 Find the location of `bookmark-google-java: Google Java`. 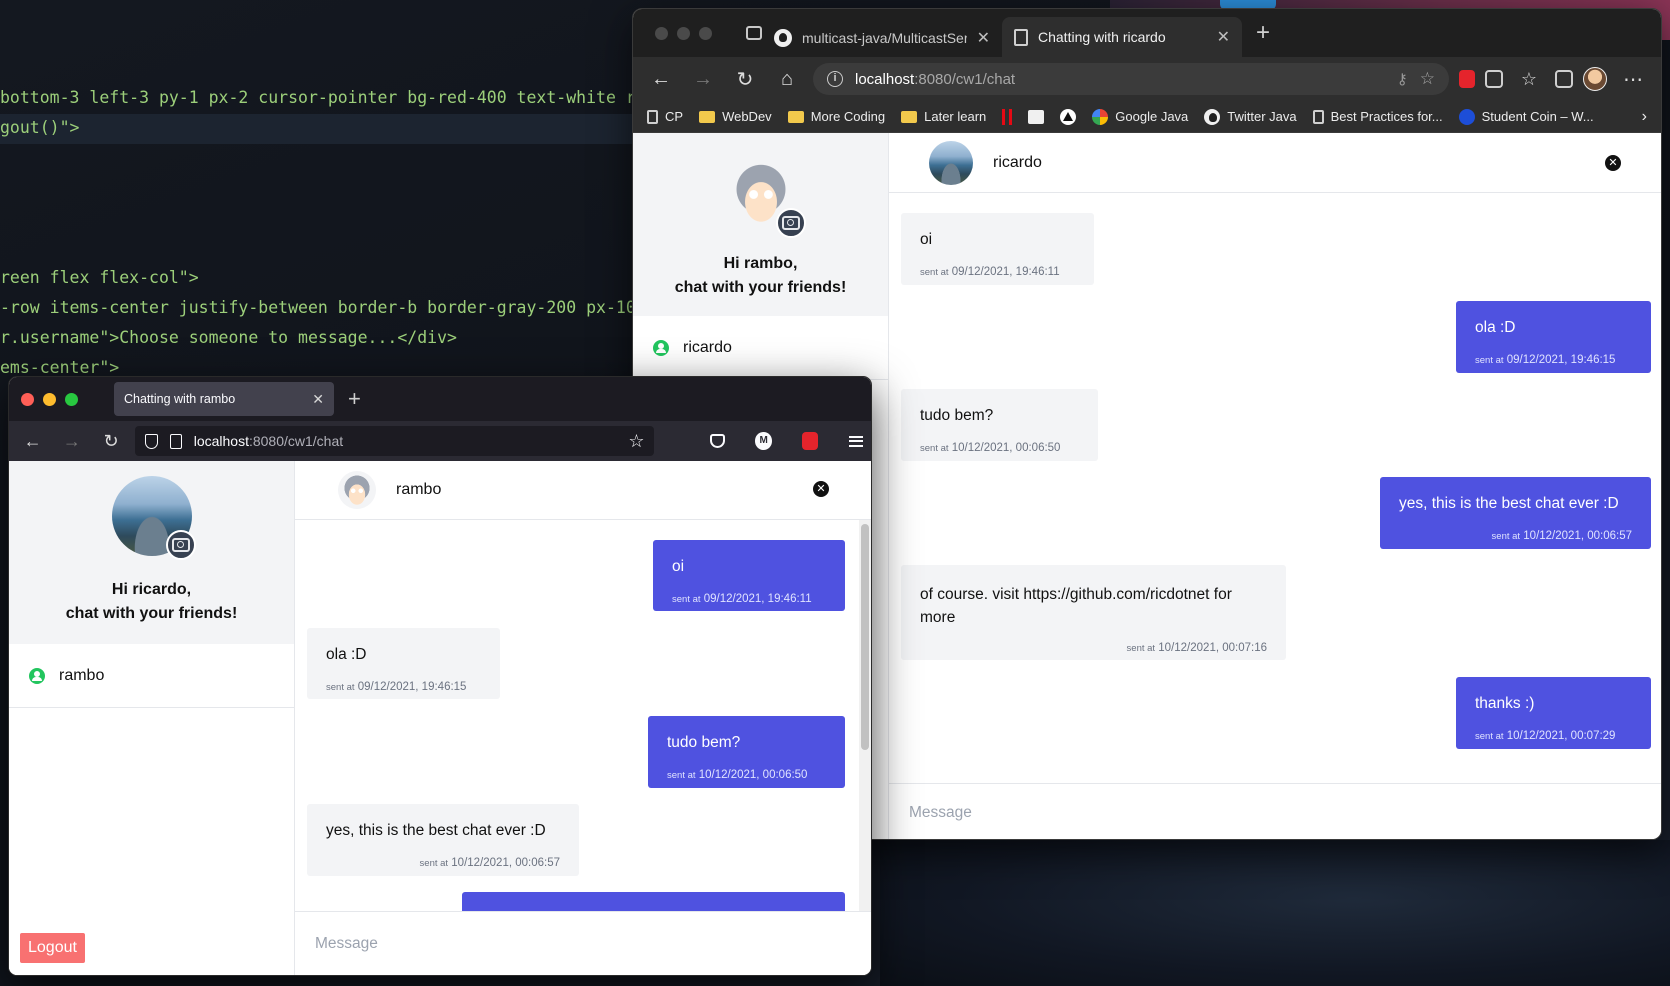

bookmark-google-java: Google Java is located at coordinates (1140, 116).